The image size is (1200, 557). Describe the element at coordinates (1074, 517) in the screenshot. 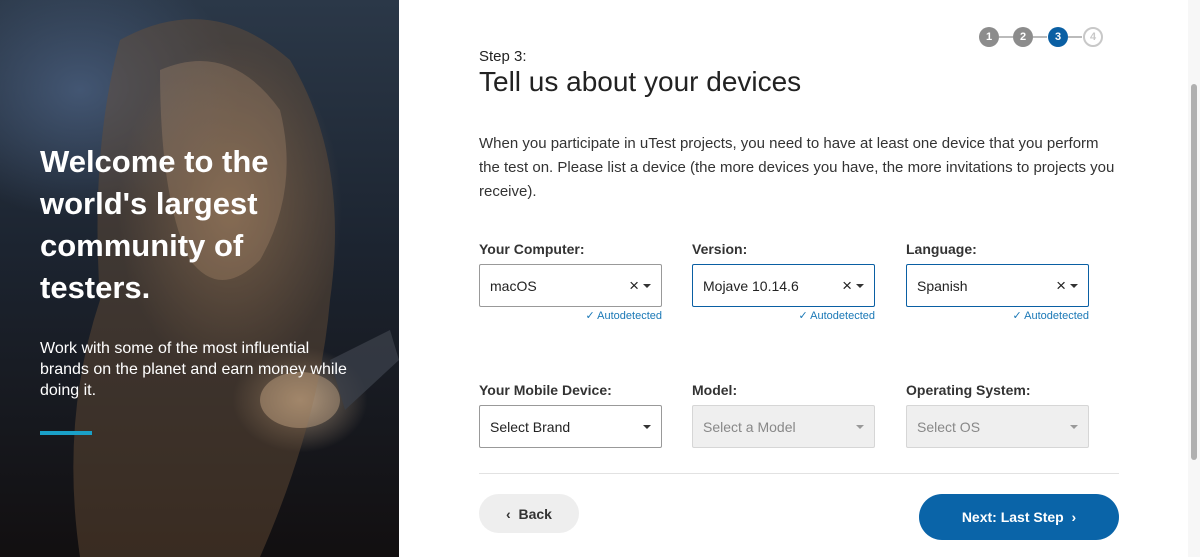

I see `chevron-right-icon: ›` at that location.